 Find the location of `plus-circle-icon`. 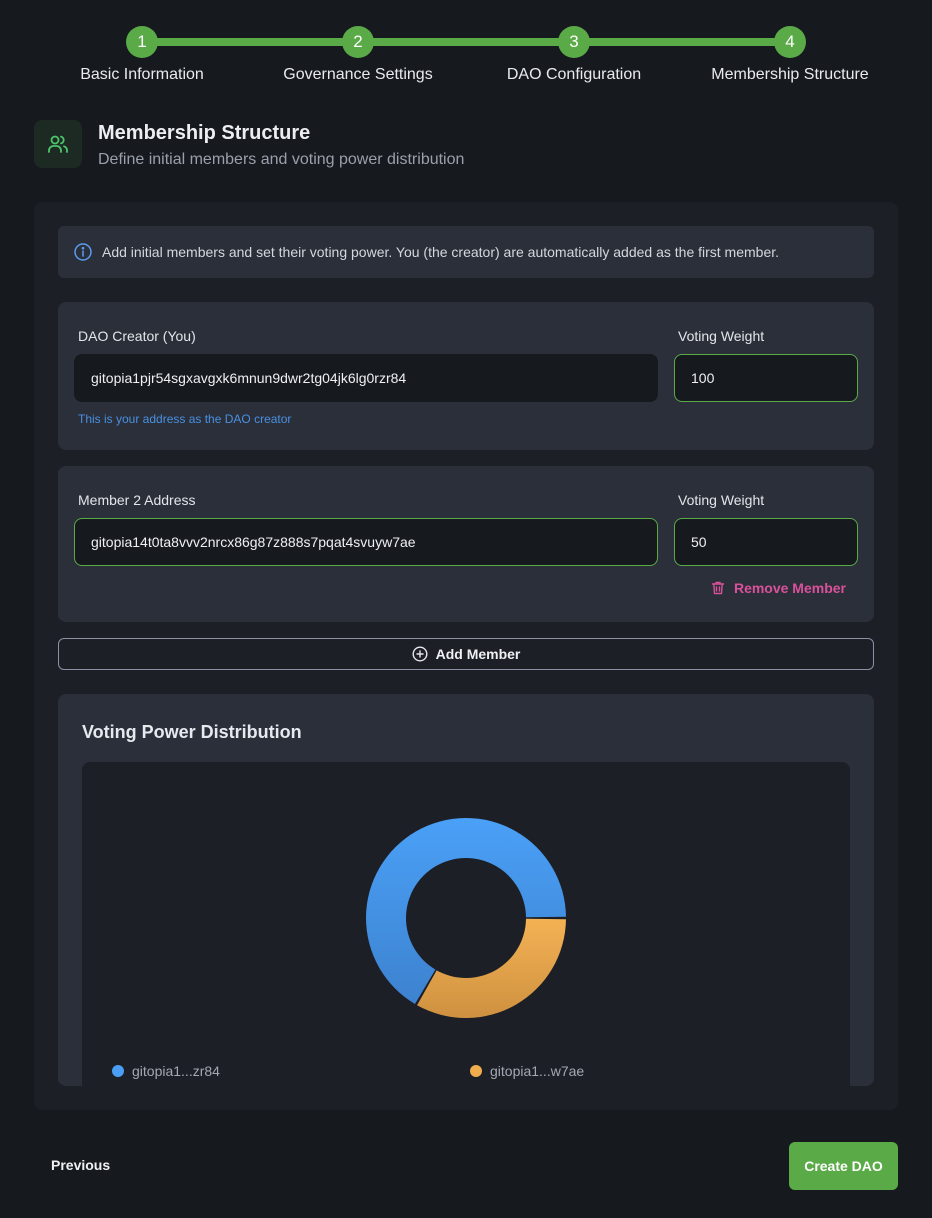

plus-circle-icon is located at coordinates (420, 654).